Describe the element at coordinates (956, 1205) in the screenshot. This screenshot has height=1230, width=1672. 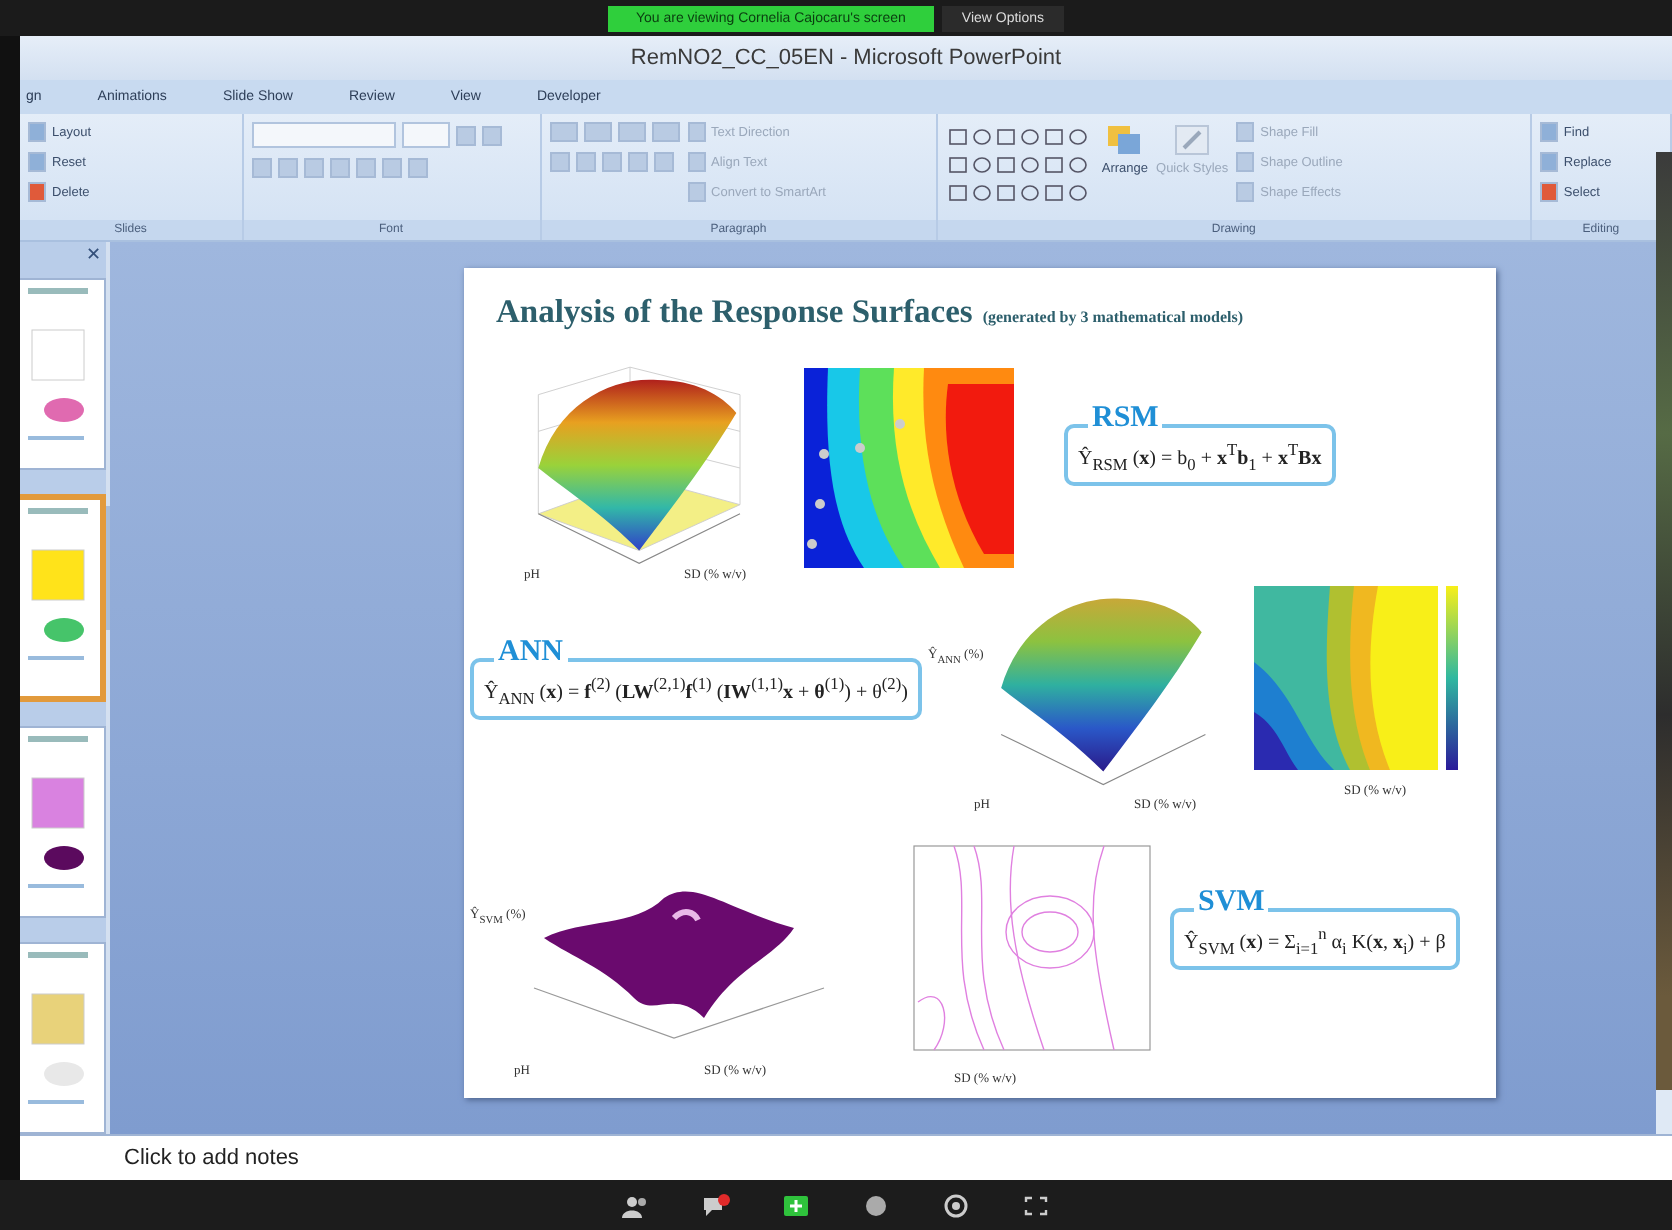
I see `reactions-icon` at that location.